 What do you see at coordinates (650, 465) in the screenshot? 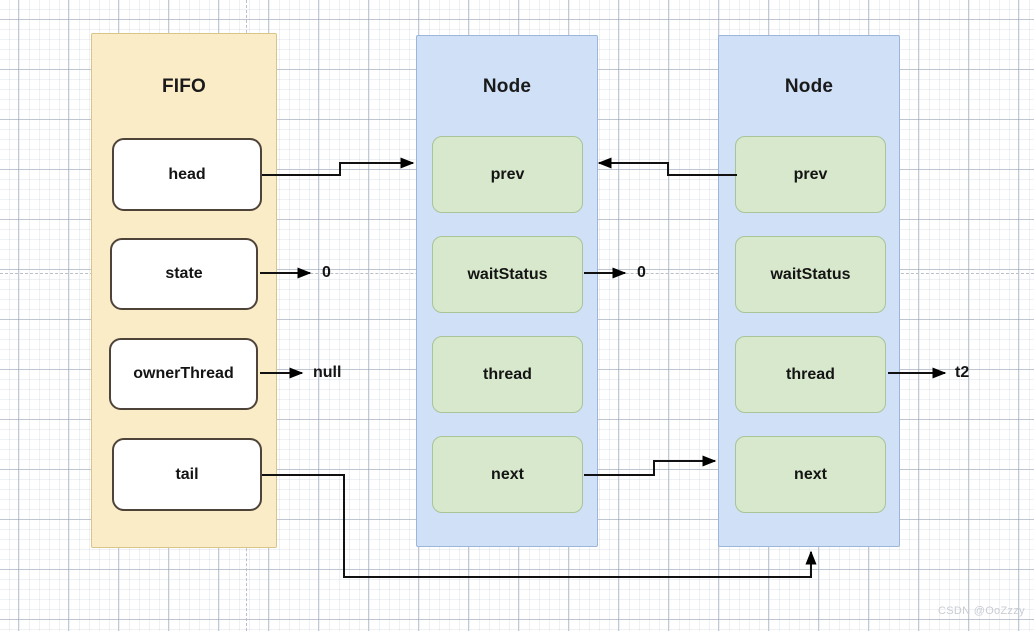
I see `edge-node1-next-to-node2` at bounding box center [650, 465].